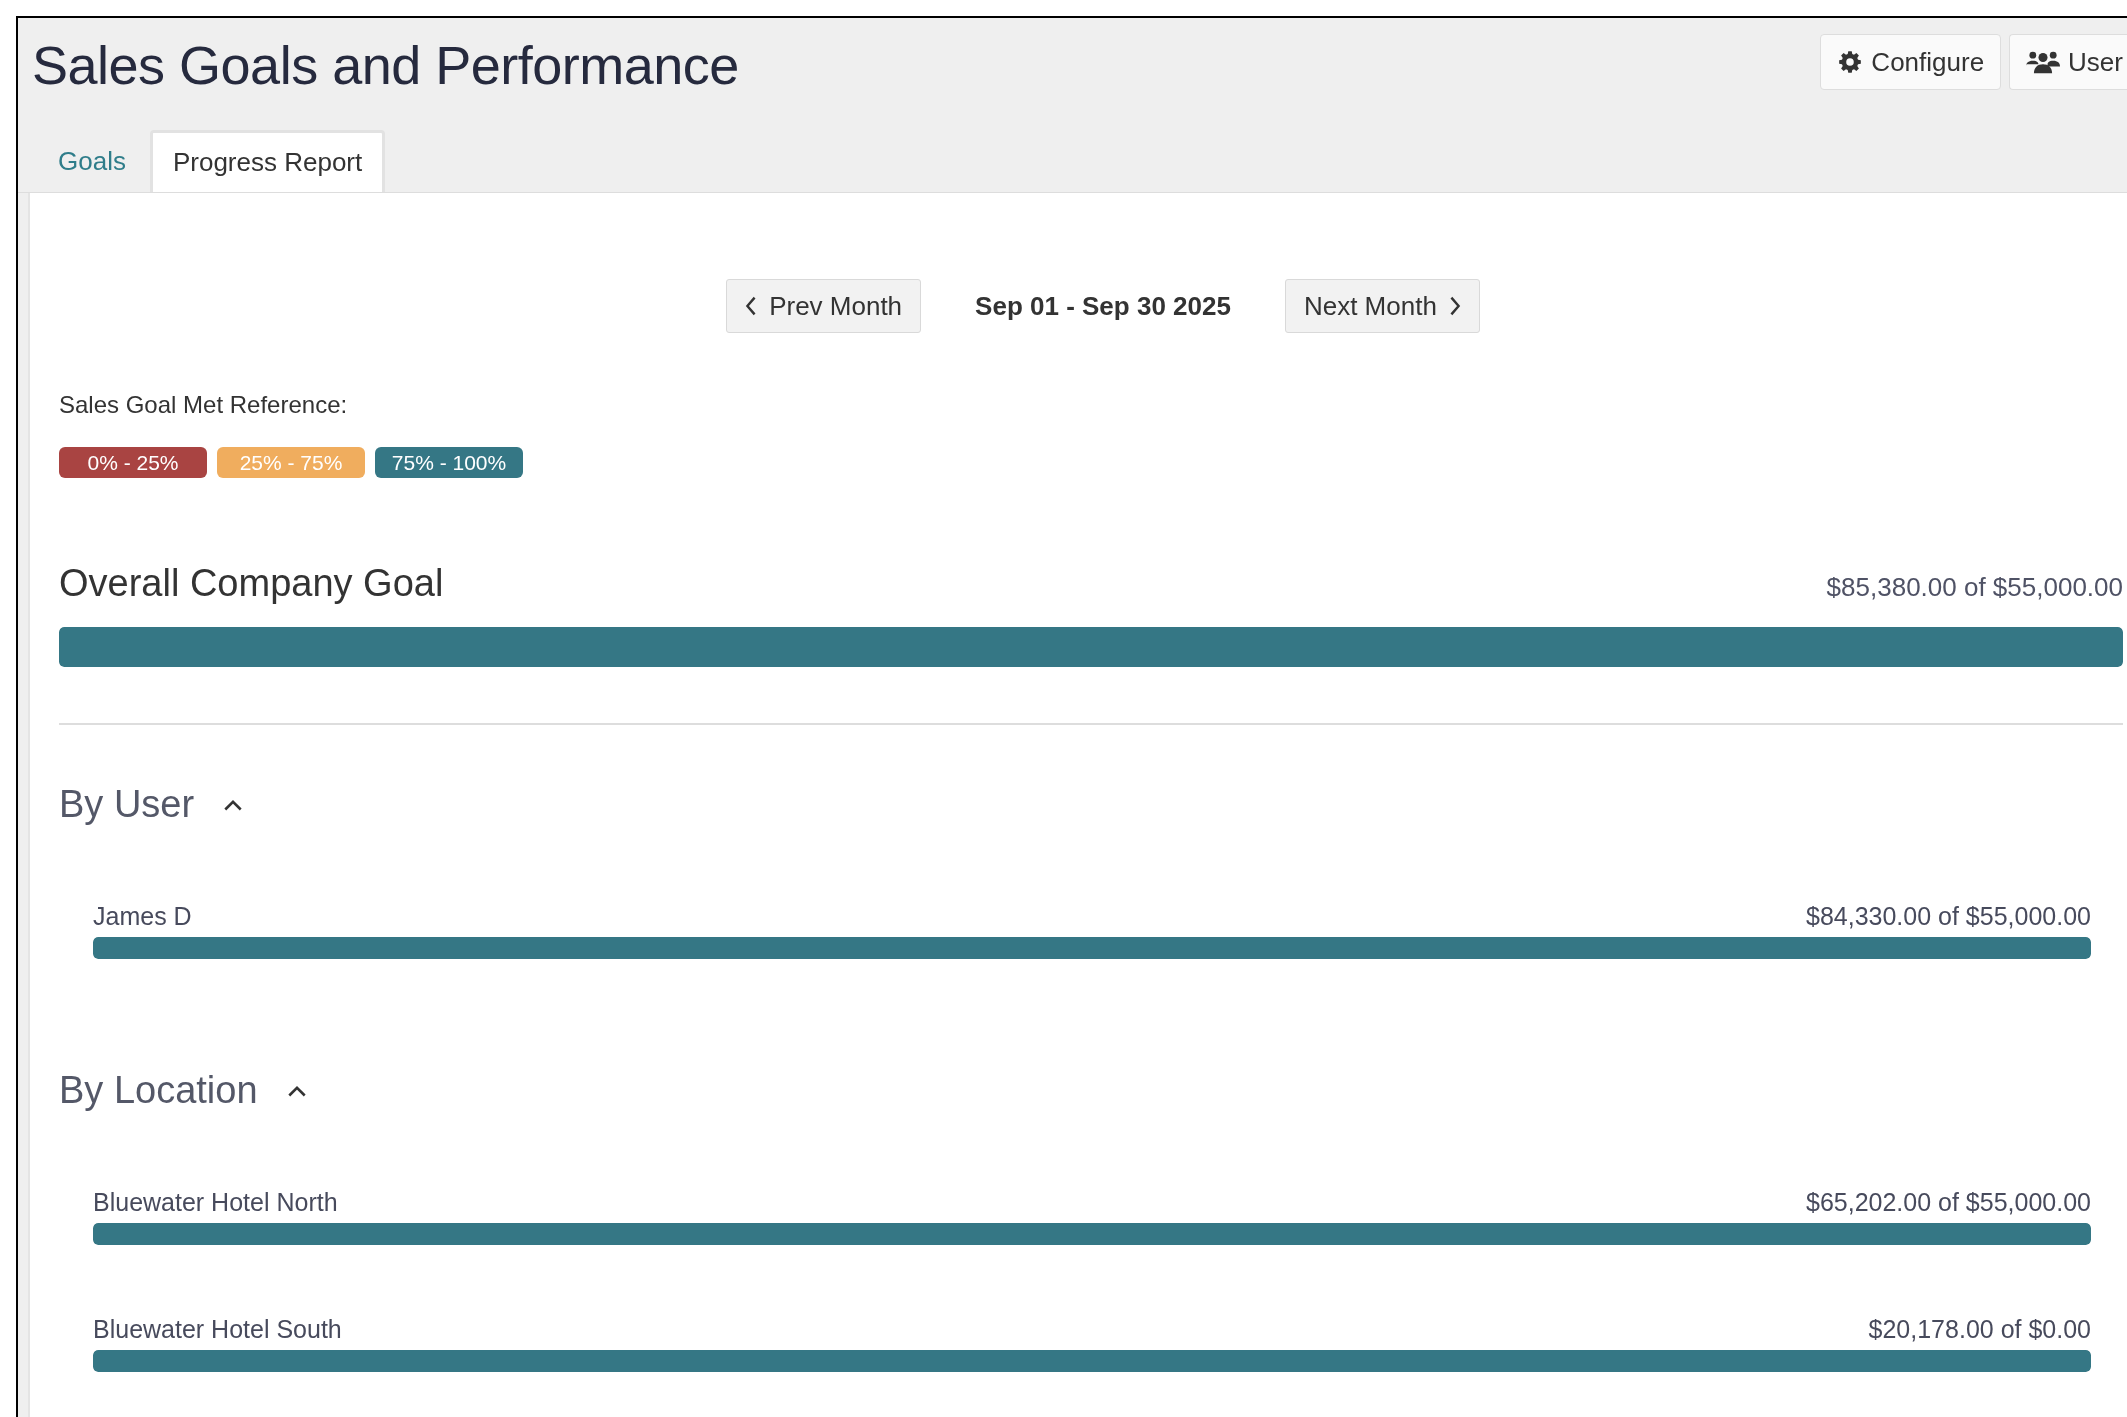 This screenshot has width=2127, height=1417. What do you see at coordinates (158, 1090) in the screenshot?
I see `section-title: By Location` at bounding box center [158, 1090].